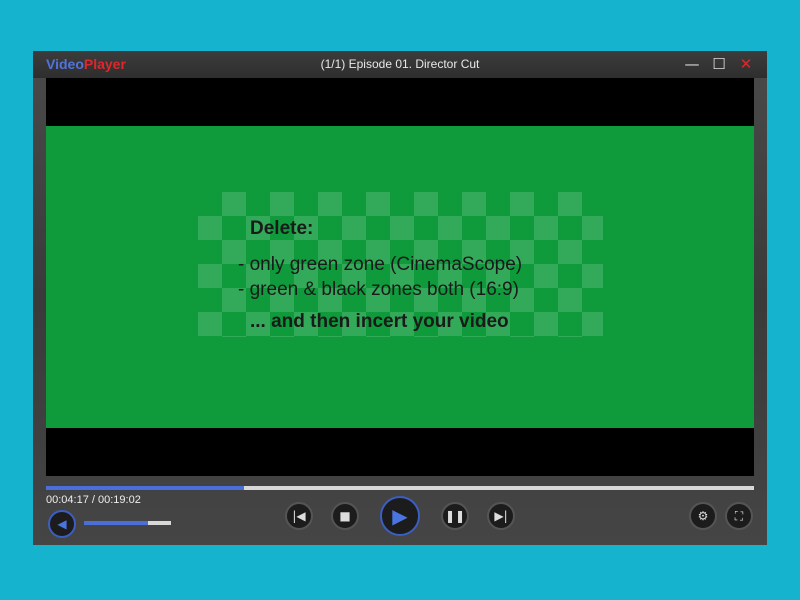 This screenshot has height=600, width=800. What do you see at coordinates (378, 289) in the screenshot?
I see `overlay-line-2: - green & black zones both (16:9)` at bounding box center [378, 289].